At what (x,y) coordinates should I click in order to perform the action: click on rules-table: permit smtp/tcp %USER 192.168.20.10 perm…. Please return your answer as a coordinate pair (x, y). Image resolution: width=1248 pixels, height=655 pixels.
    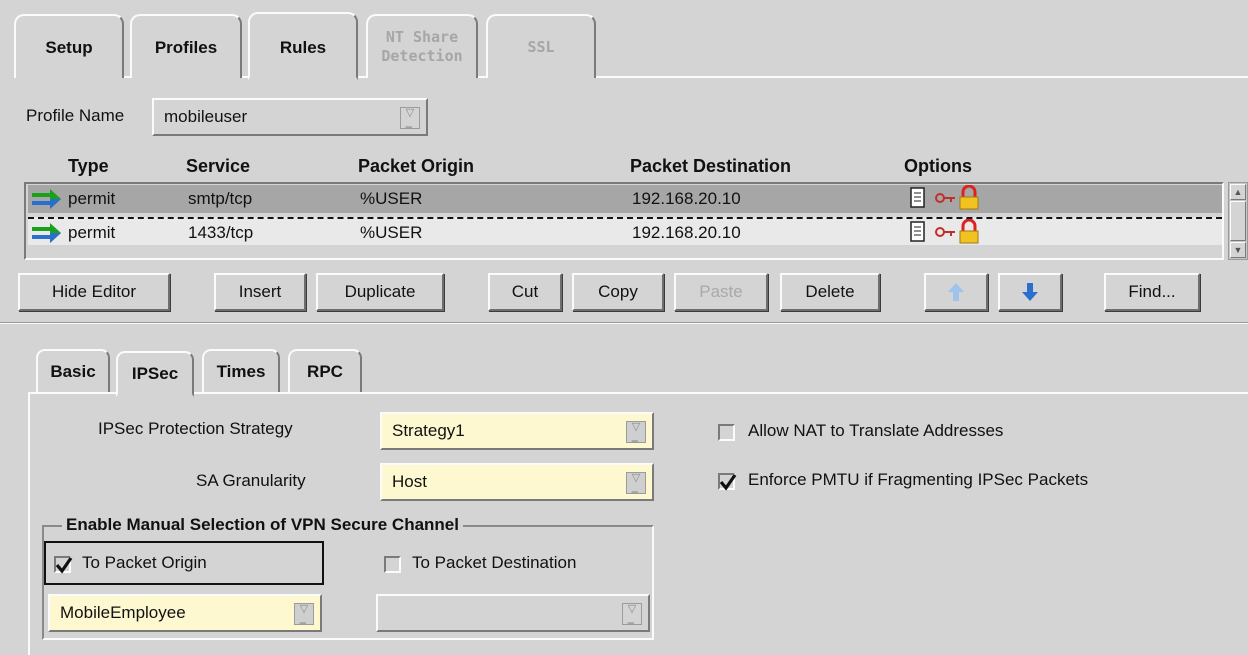
    Looking at the image, I should click on (624, 221).